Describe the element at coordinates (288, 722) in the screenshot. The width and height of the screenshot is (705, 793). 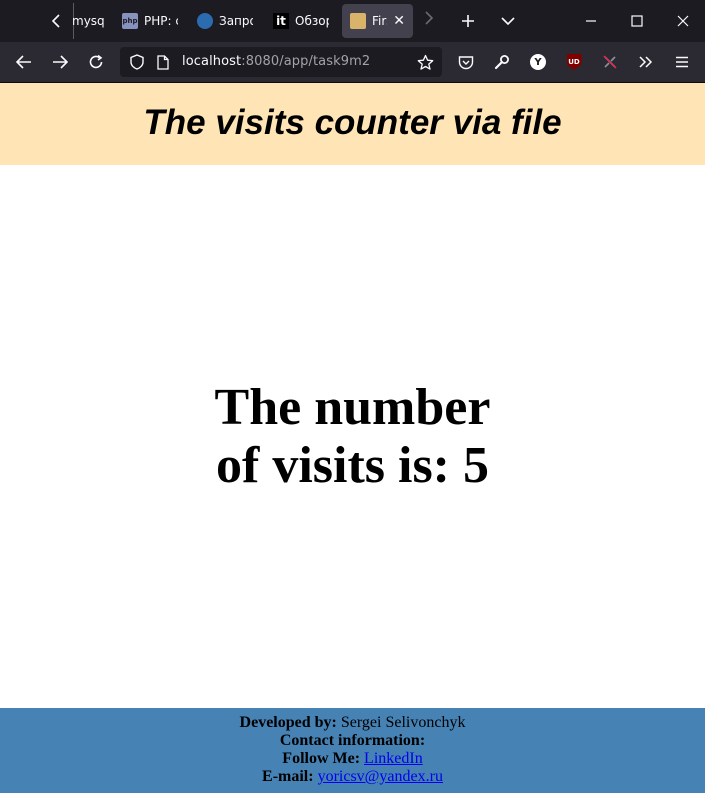
I see `developed-label: Developed by:` at that location.